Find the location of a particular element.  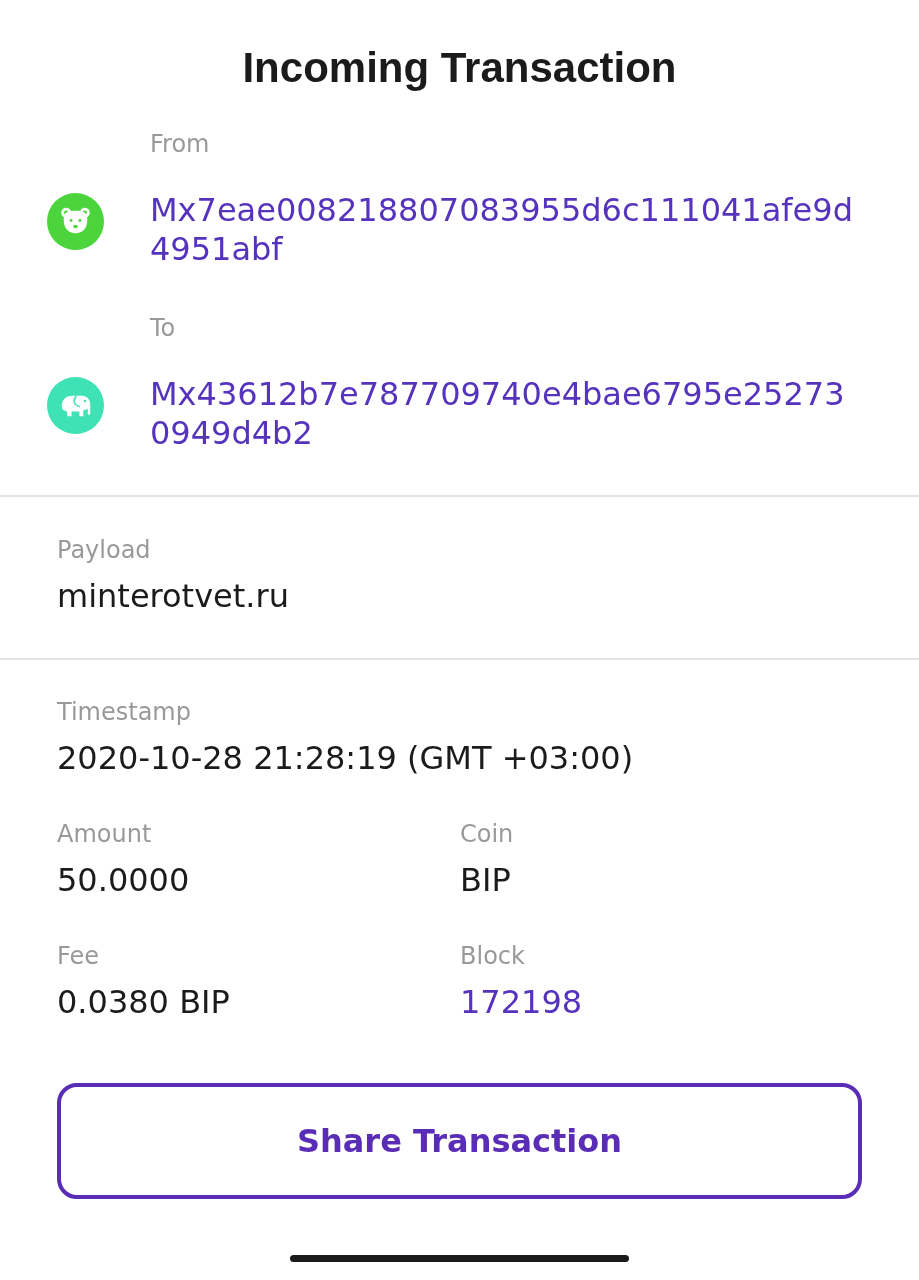

field-label: From is located at coordinates (180, 144).